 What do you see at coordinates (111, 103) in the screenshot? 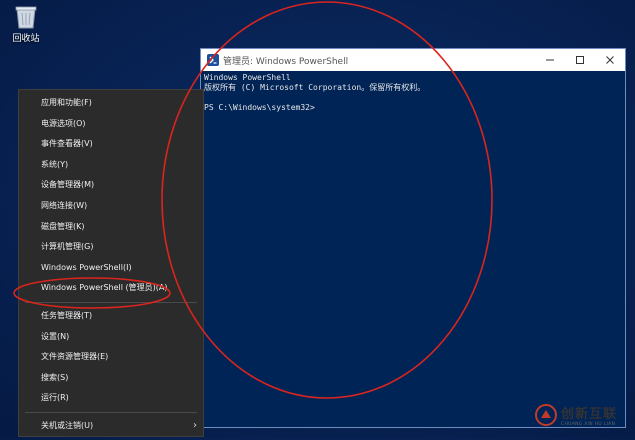
I see `menu-item-apps-features: 应用和功能(F)` at bounding box center [111, 103].